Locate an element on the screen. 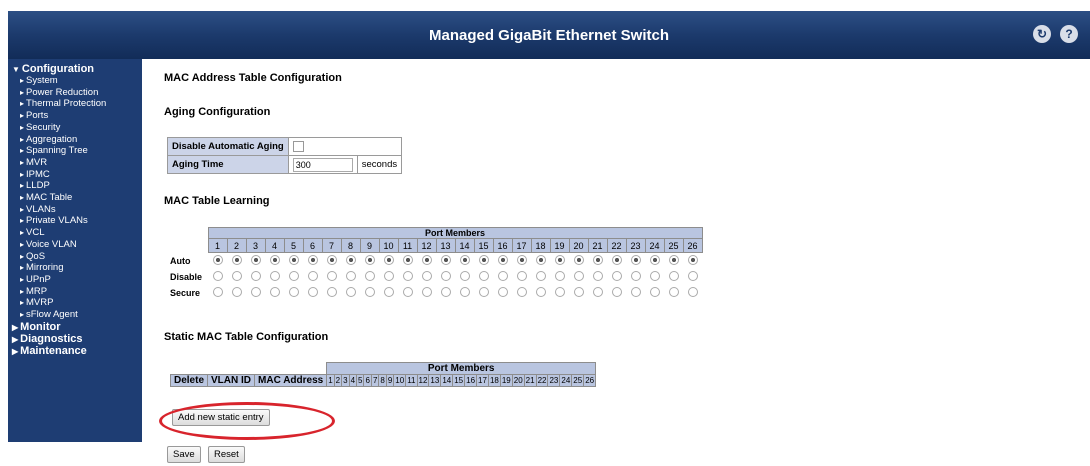  sidebar-item-lldp: ▸ LLDP is located at coordinates (75, 186).